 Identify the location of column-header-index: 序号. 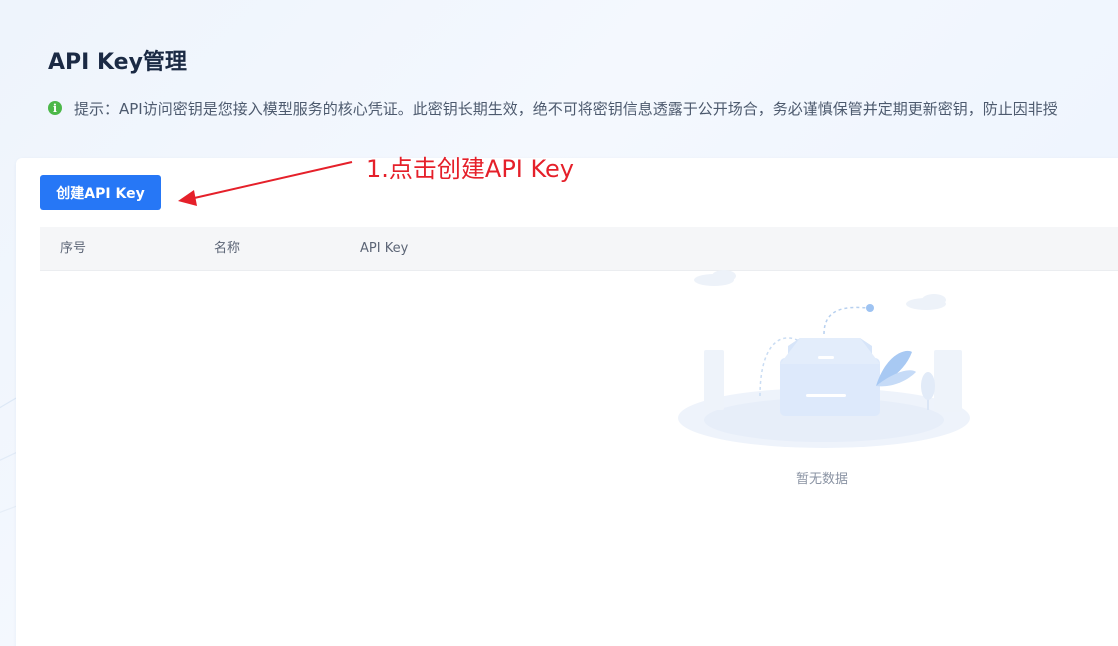
(73, 248).